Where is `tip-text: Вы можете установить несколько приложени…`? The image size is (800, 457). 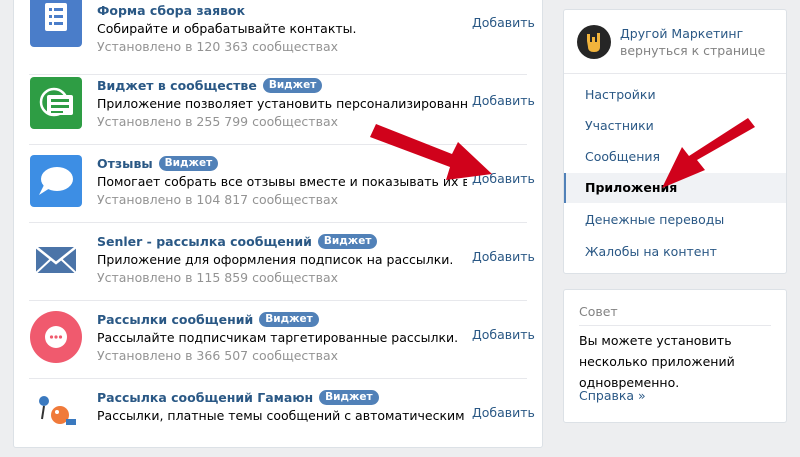 tip-text: Вы можете установить несколько приложени… is located at coordinates (657, 361).